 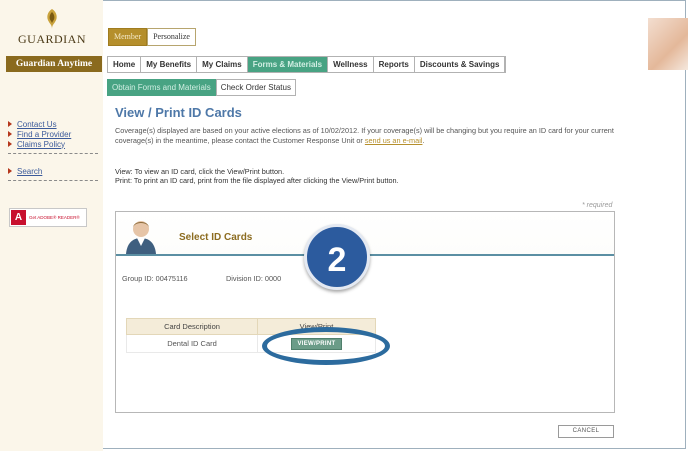 What do you see at coordinates (254, 278) in the screenshot?
I see `division-id: Division ID: 0000` at bounding box center [254, 278].